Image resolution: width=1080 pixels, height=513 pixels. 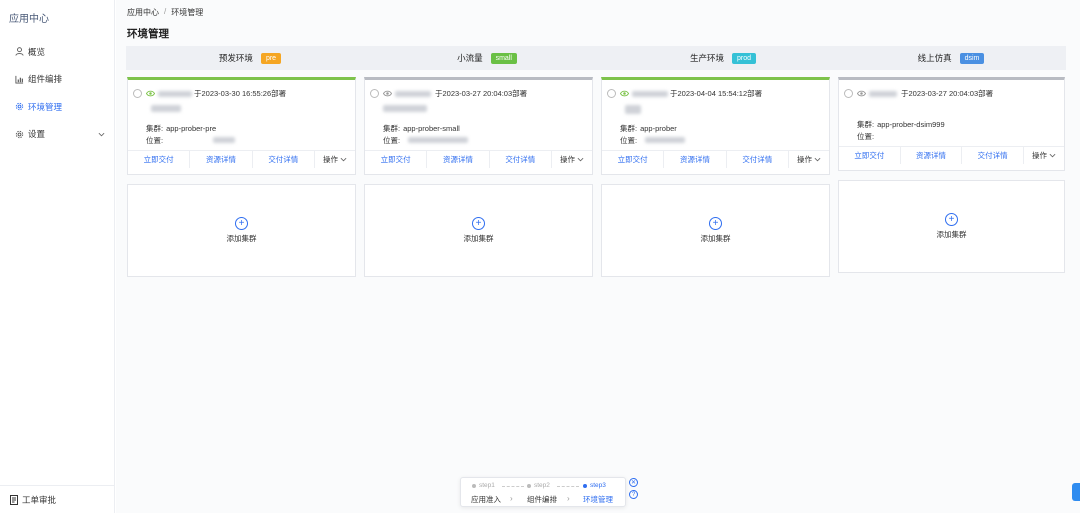 I want to click on stage-badge: prod, so click(x=744, y=58).